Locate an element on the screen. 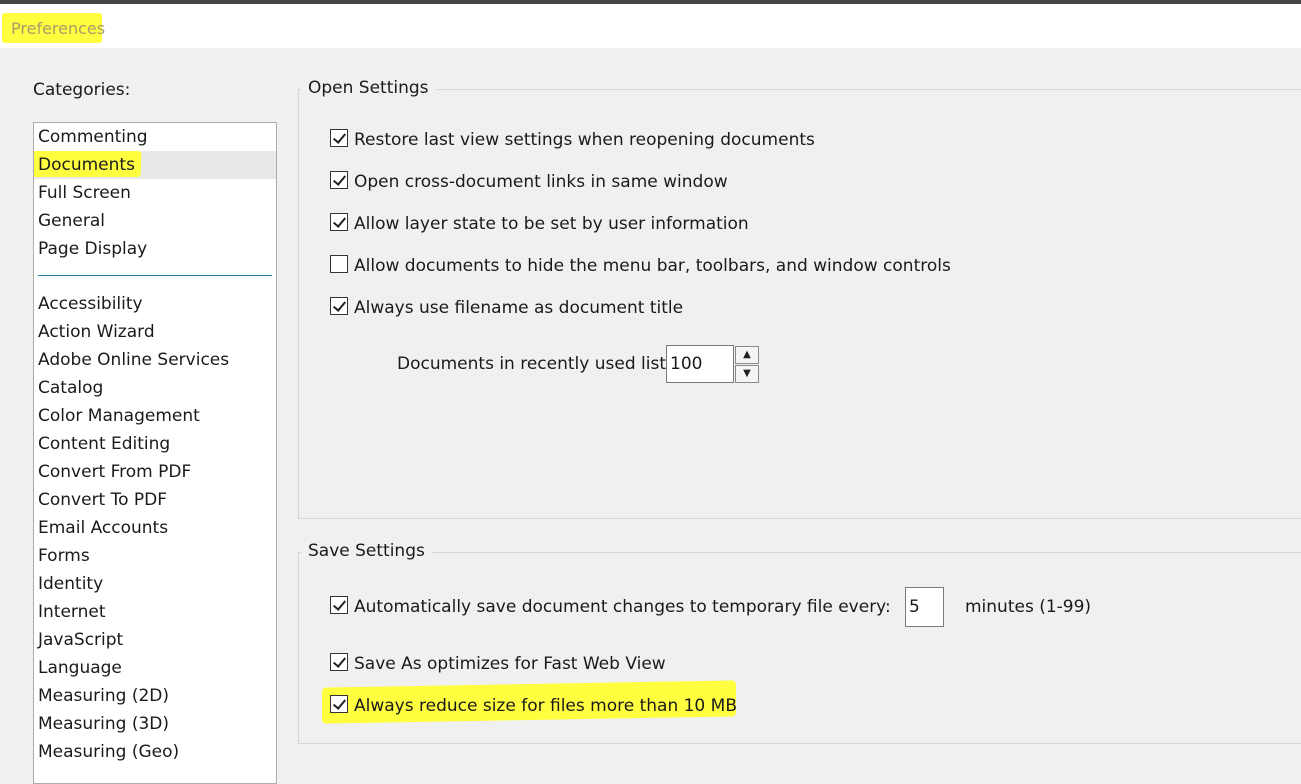 The width and height of the screenshot is (1301, 784). category-label: Full Screen is located at coordinates (84, 193).